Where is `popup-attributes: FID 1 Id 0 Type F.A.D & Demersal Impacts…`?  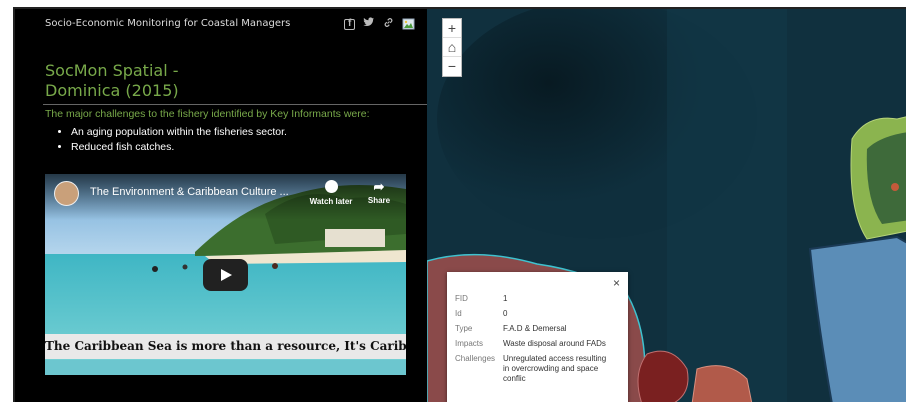 popup-attributes: FID 1 Id 0 Type F.A.D & Demersal Impacts… is located at coordinates (534, 341).